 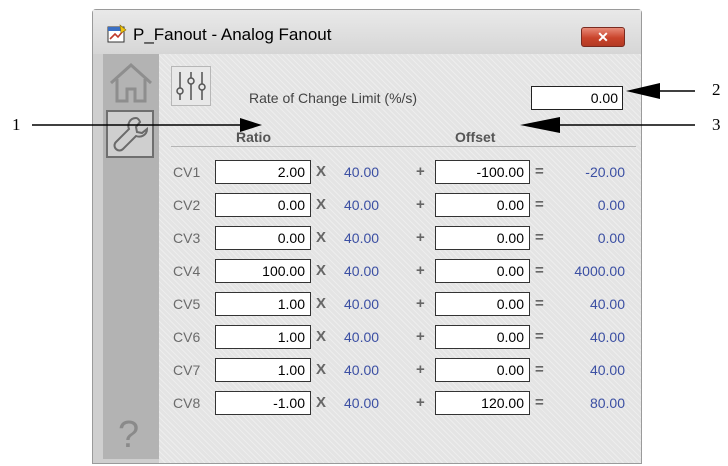 I want to click on callout-number-1: 1, so click(x=16, y=124).